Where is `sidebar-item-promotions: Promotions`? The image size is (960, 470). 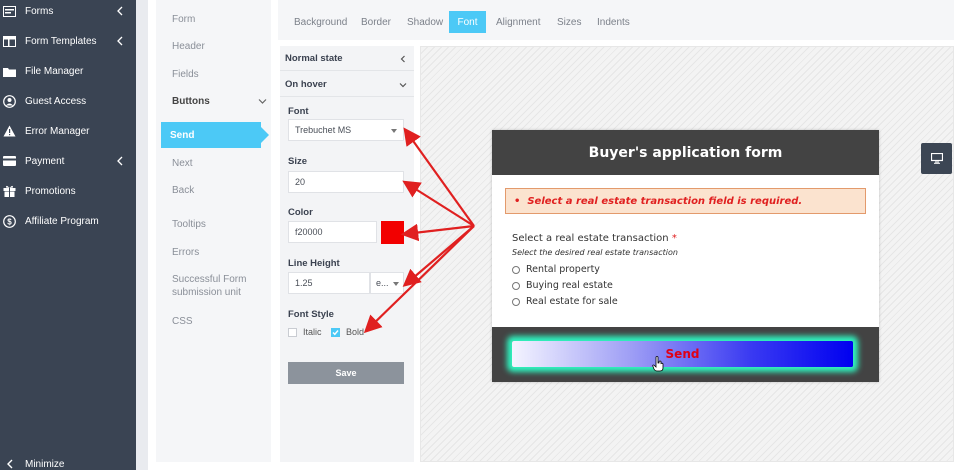 sidebar-item-promotions: Promotions is located at coordinates (68, 191).